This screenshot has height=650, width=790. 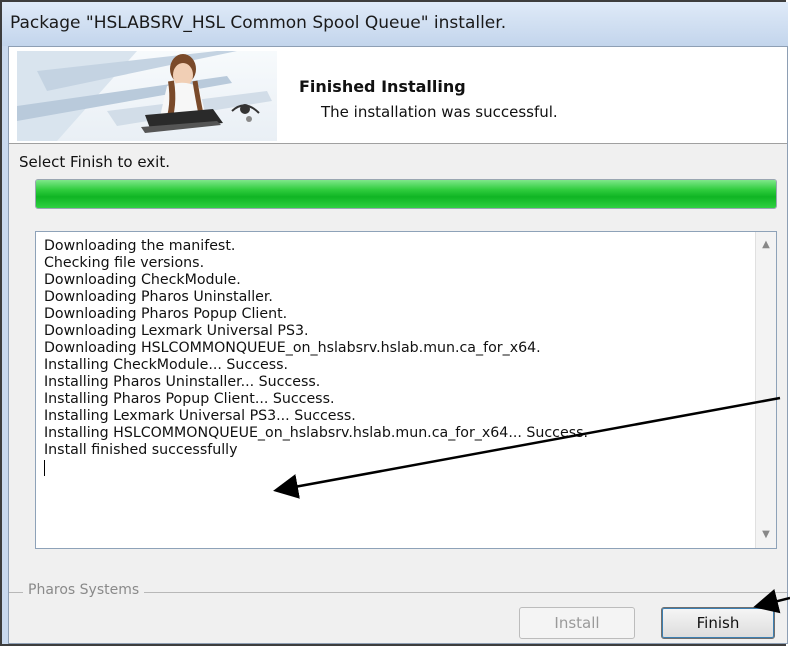 What do you see at coordinates (766, 535) in the screenshot?
I see `scroll-down-icon: ▼` at bounding box center [766, 535].